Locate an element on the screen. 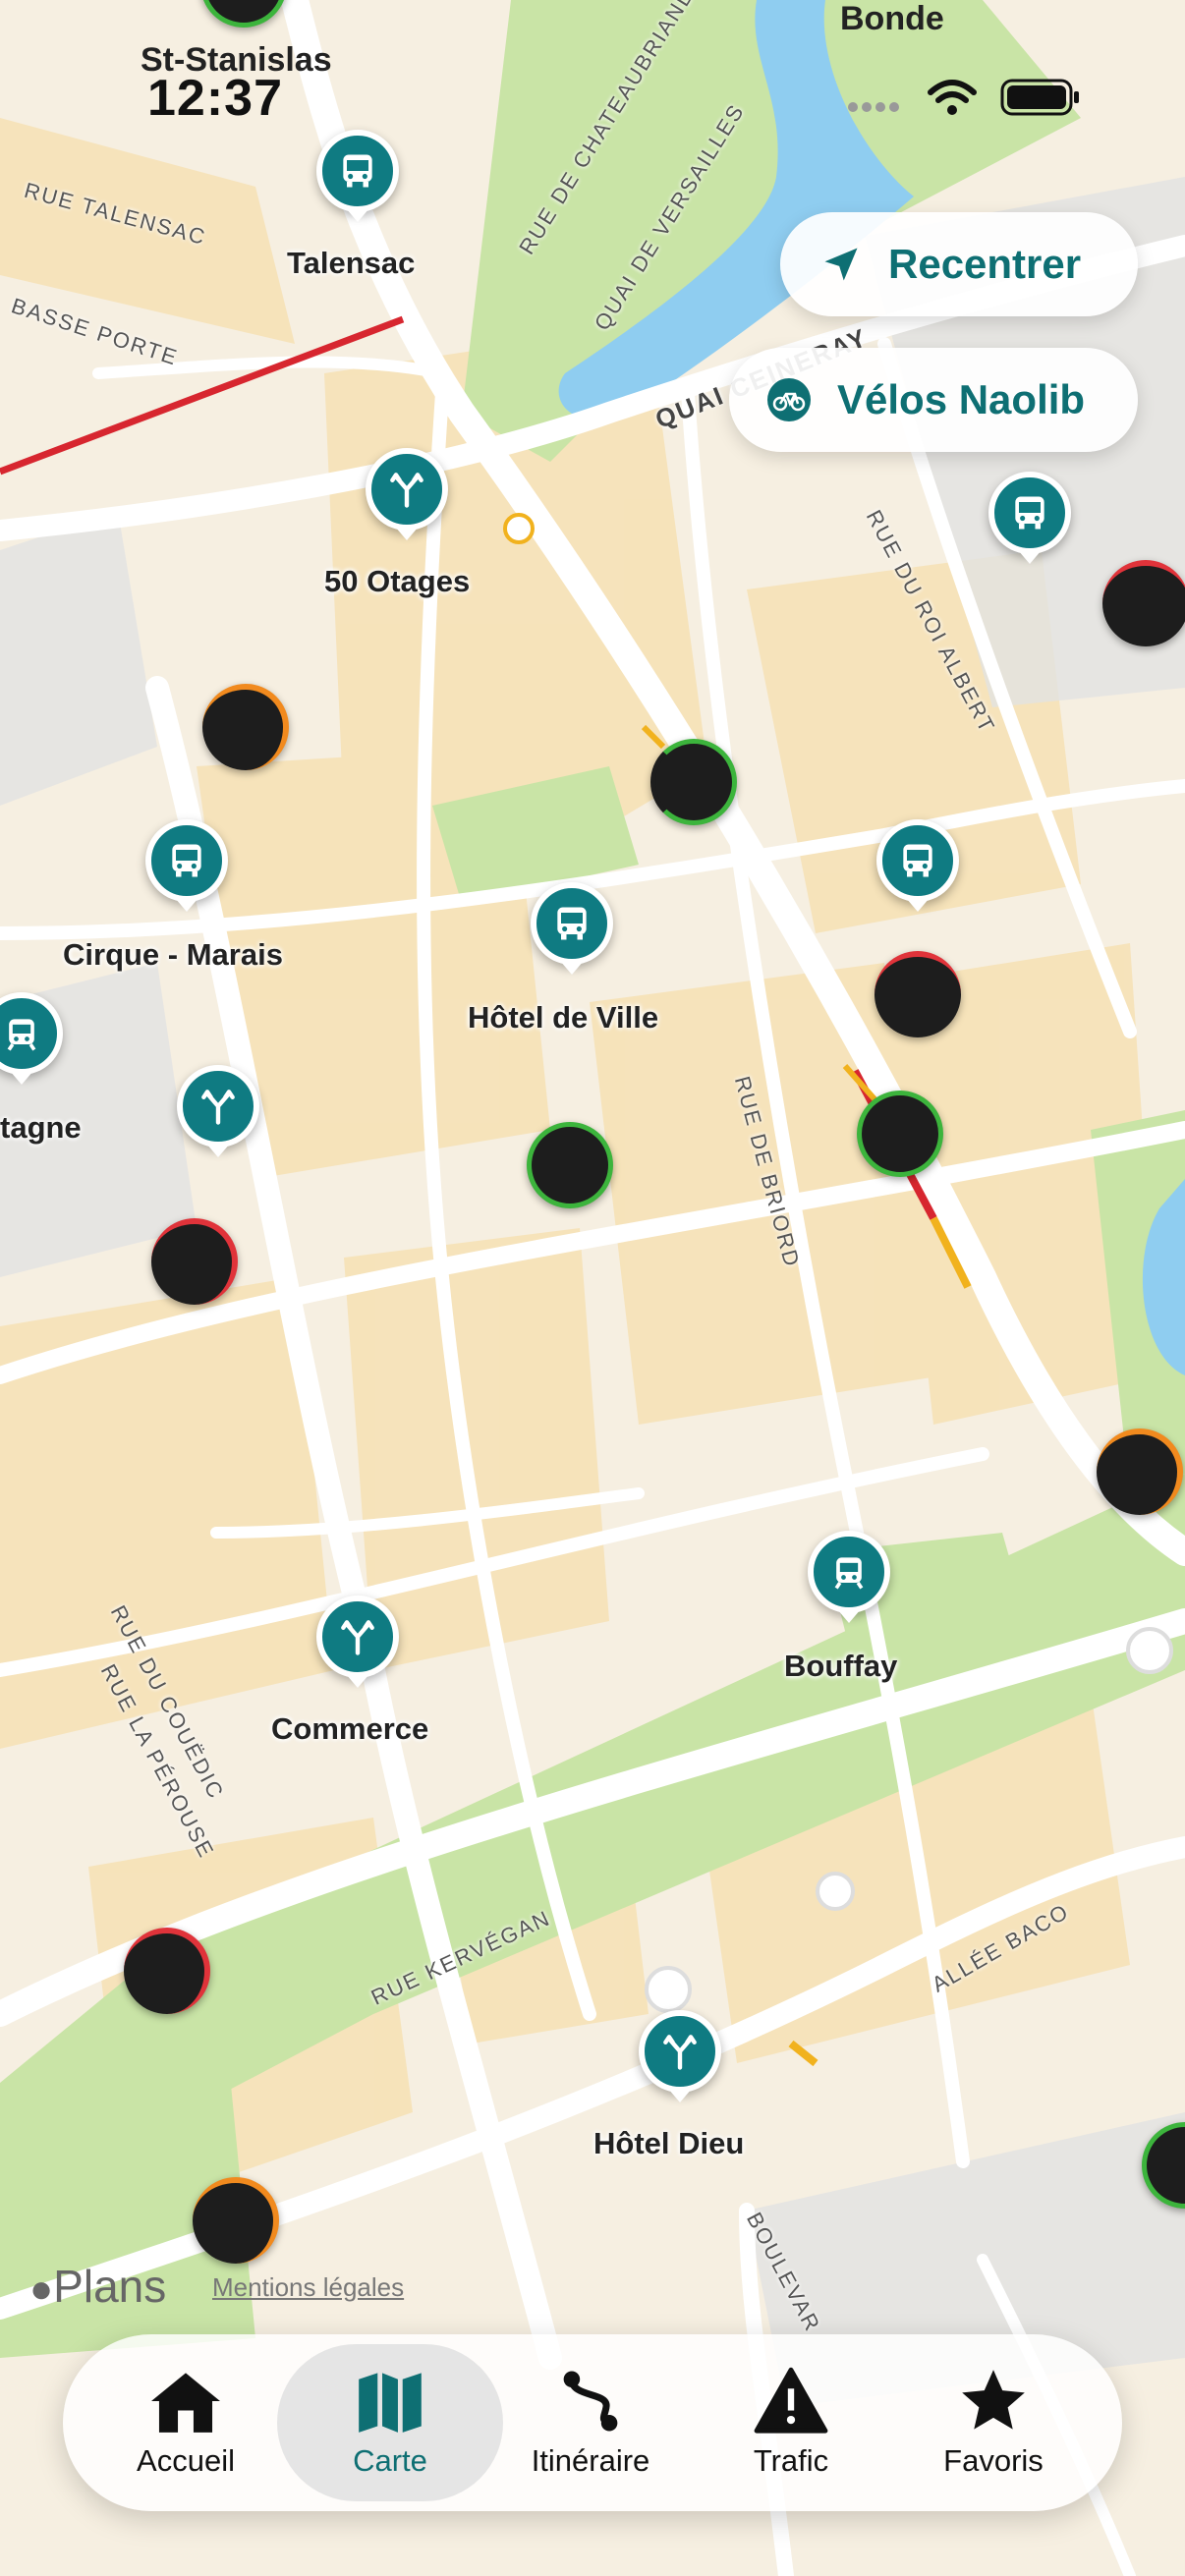  tab-bar: Accueil Carte Itinéraire Trafic Favoris is located at coordinates (592, 2422).